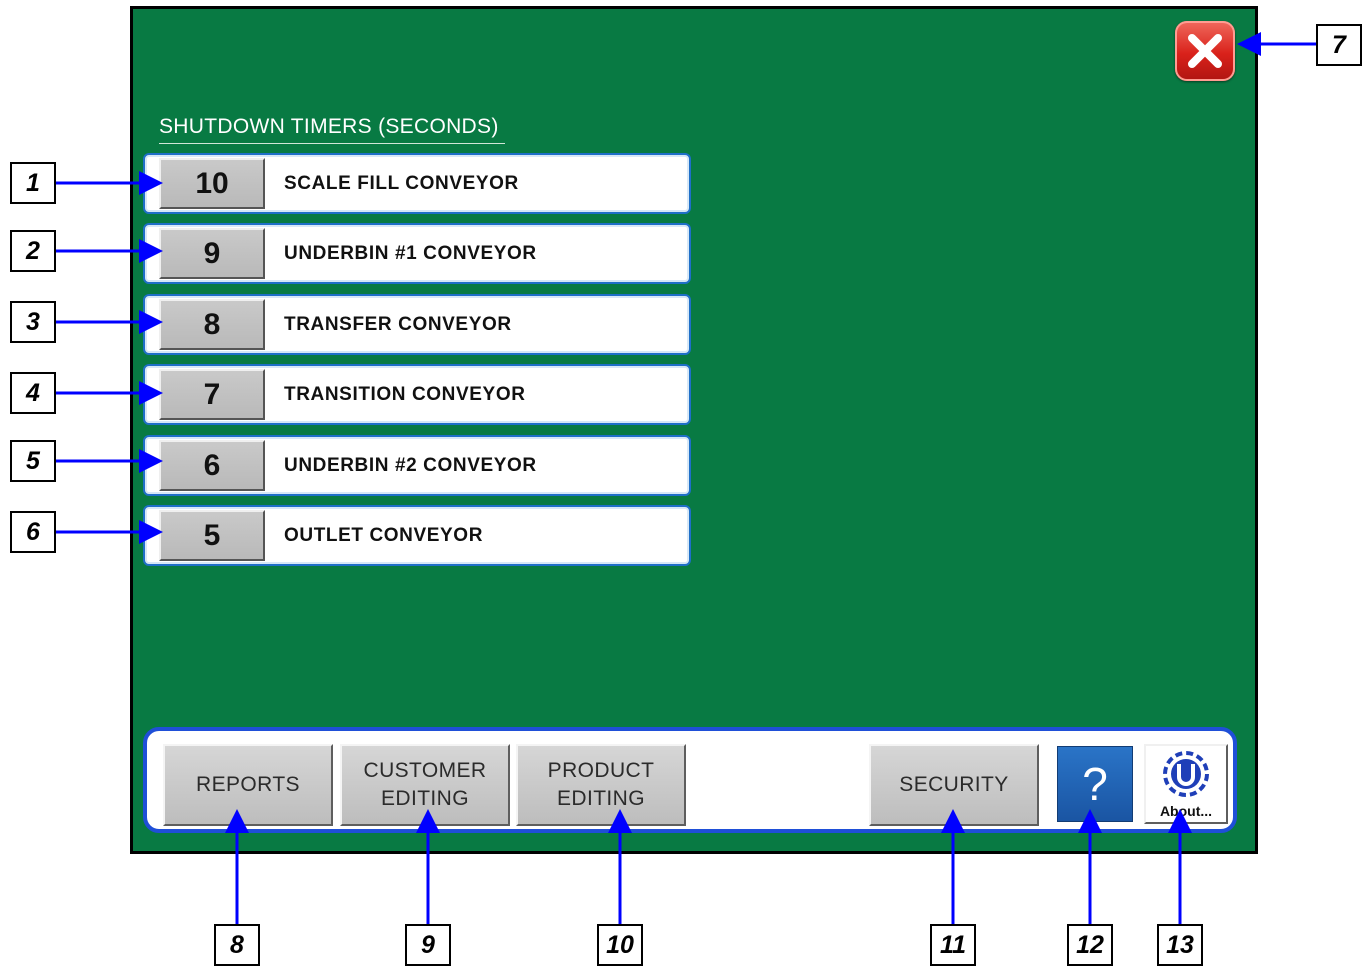 The width and height of the screenshot is (1372, 970). What do you see at coordinates (33, 532) in the screenshot?
I see `callout-6: 6` at bounding box center [33, 532].